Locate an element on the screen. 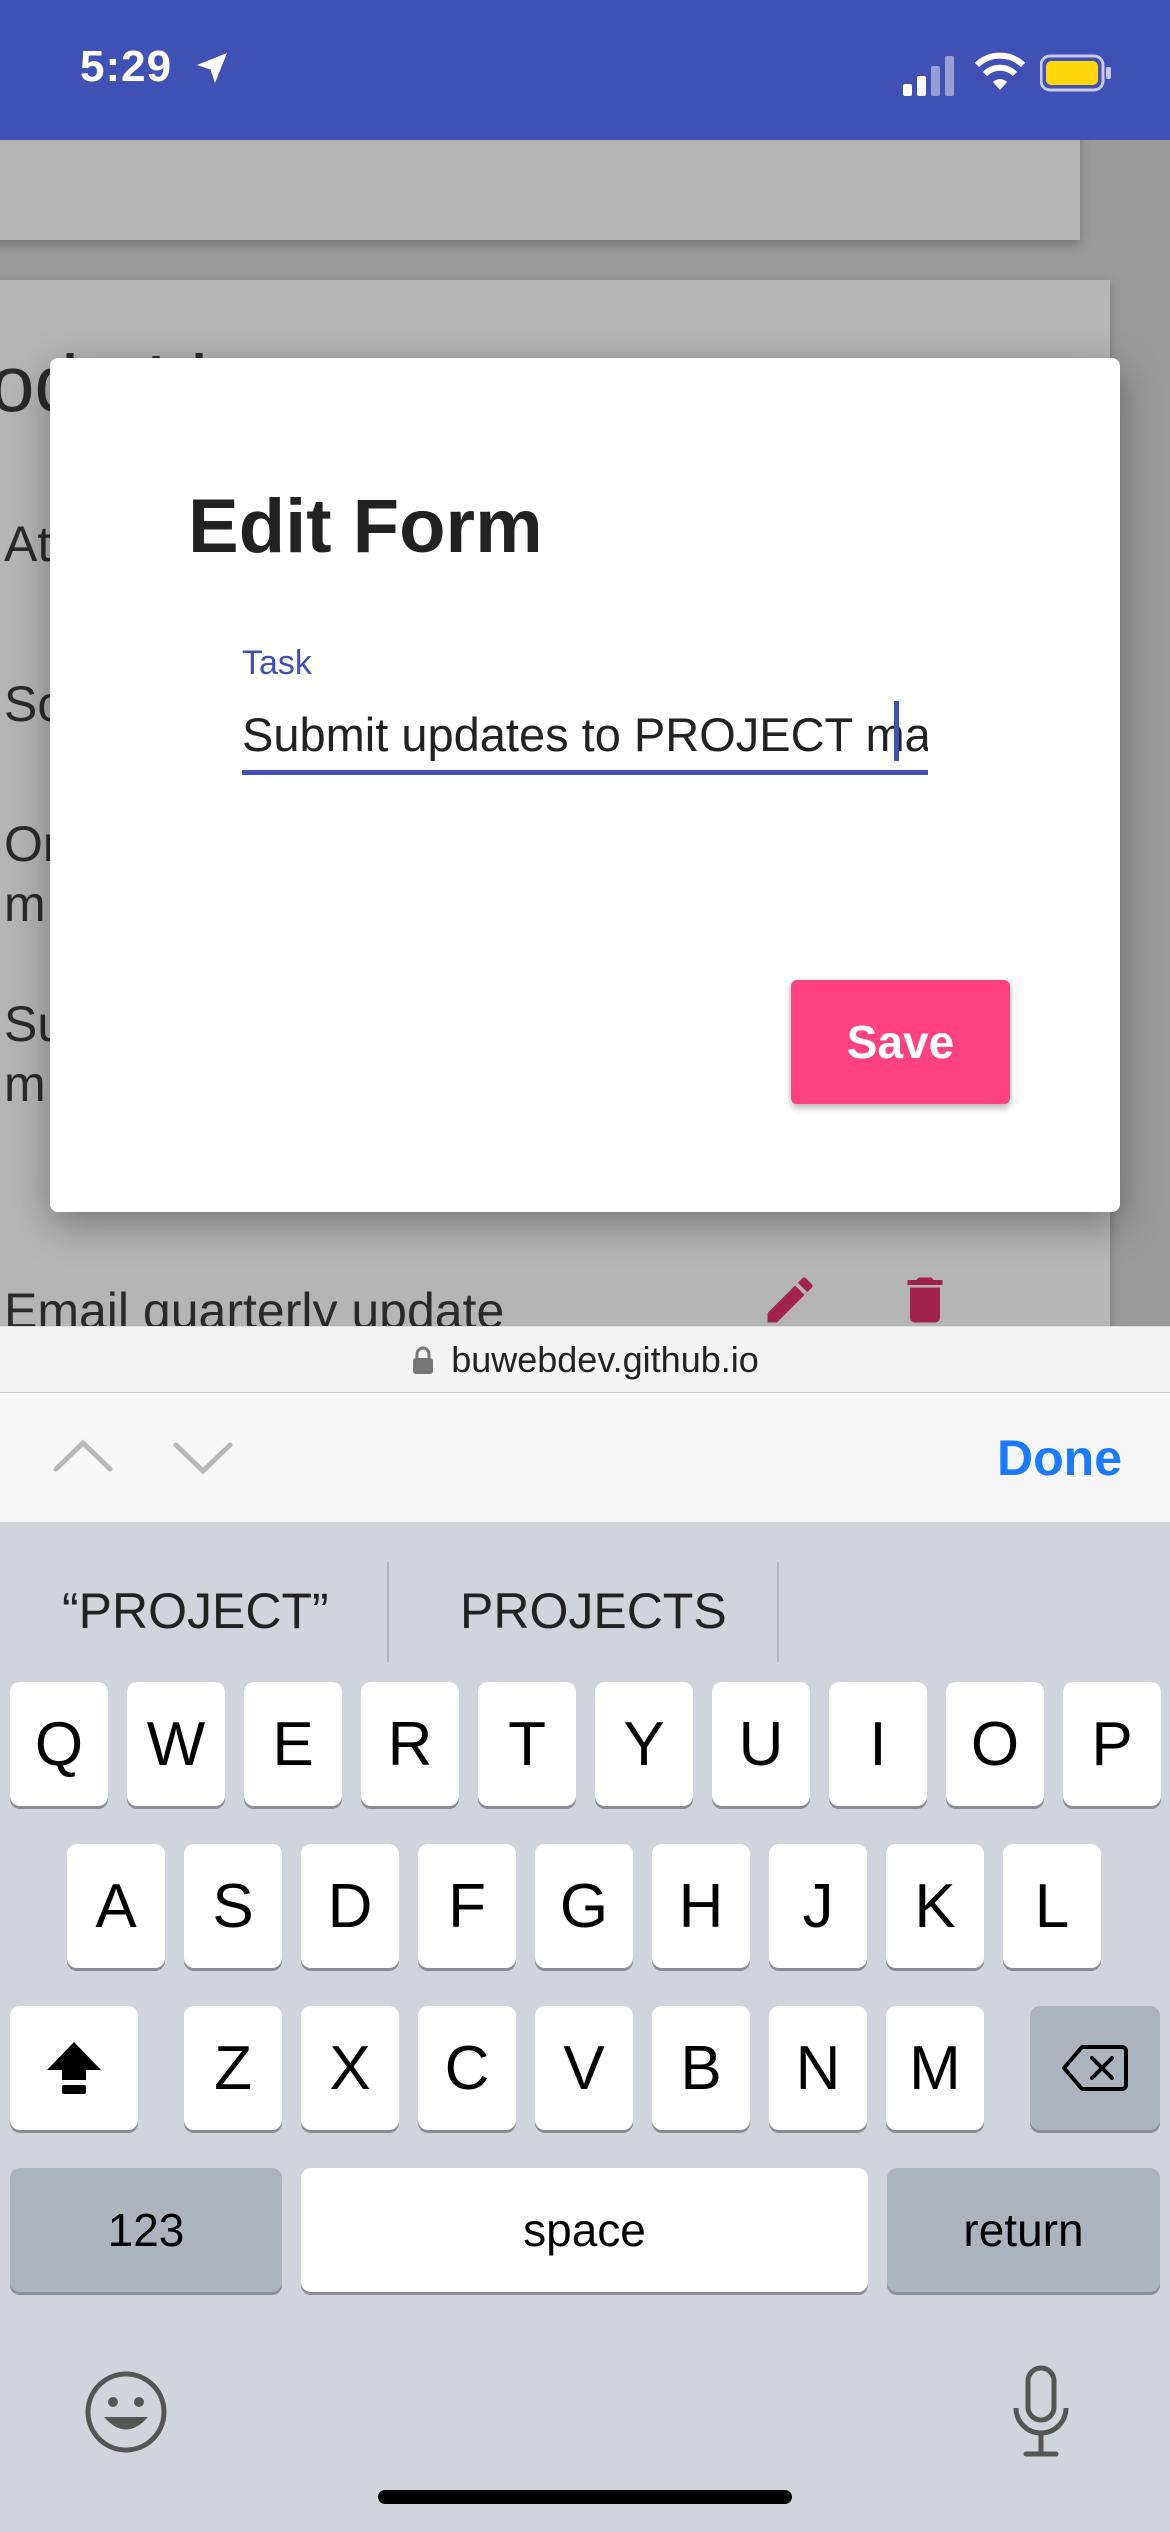 This screenshot has width=1170, height=2532. lock-icon is located at coordinates (423, 1360).